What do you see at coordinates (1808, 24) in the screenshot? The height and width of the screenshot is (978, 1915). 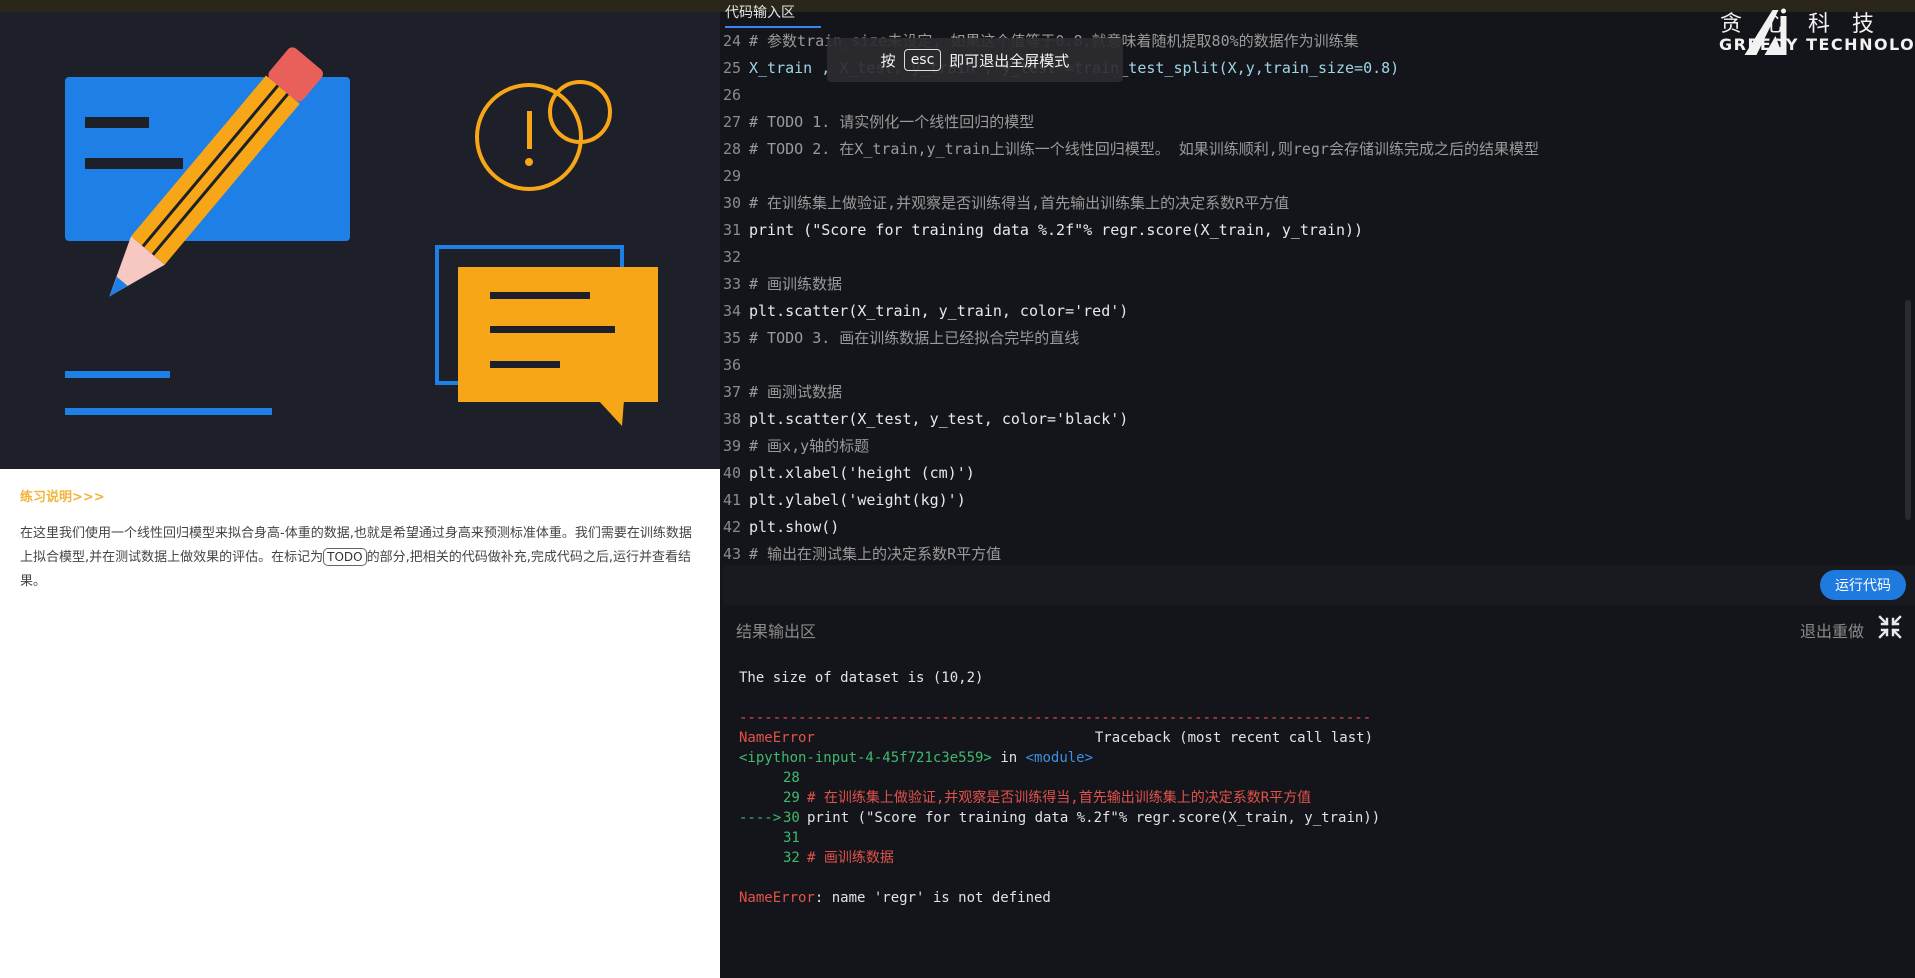 I see `logo-text-cn: 贪心科技` at bounding box center [1808, 24].